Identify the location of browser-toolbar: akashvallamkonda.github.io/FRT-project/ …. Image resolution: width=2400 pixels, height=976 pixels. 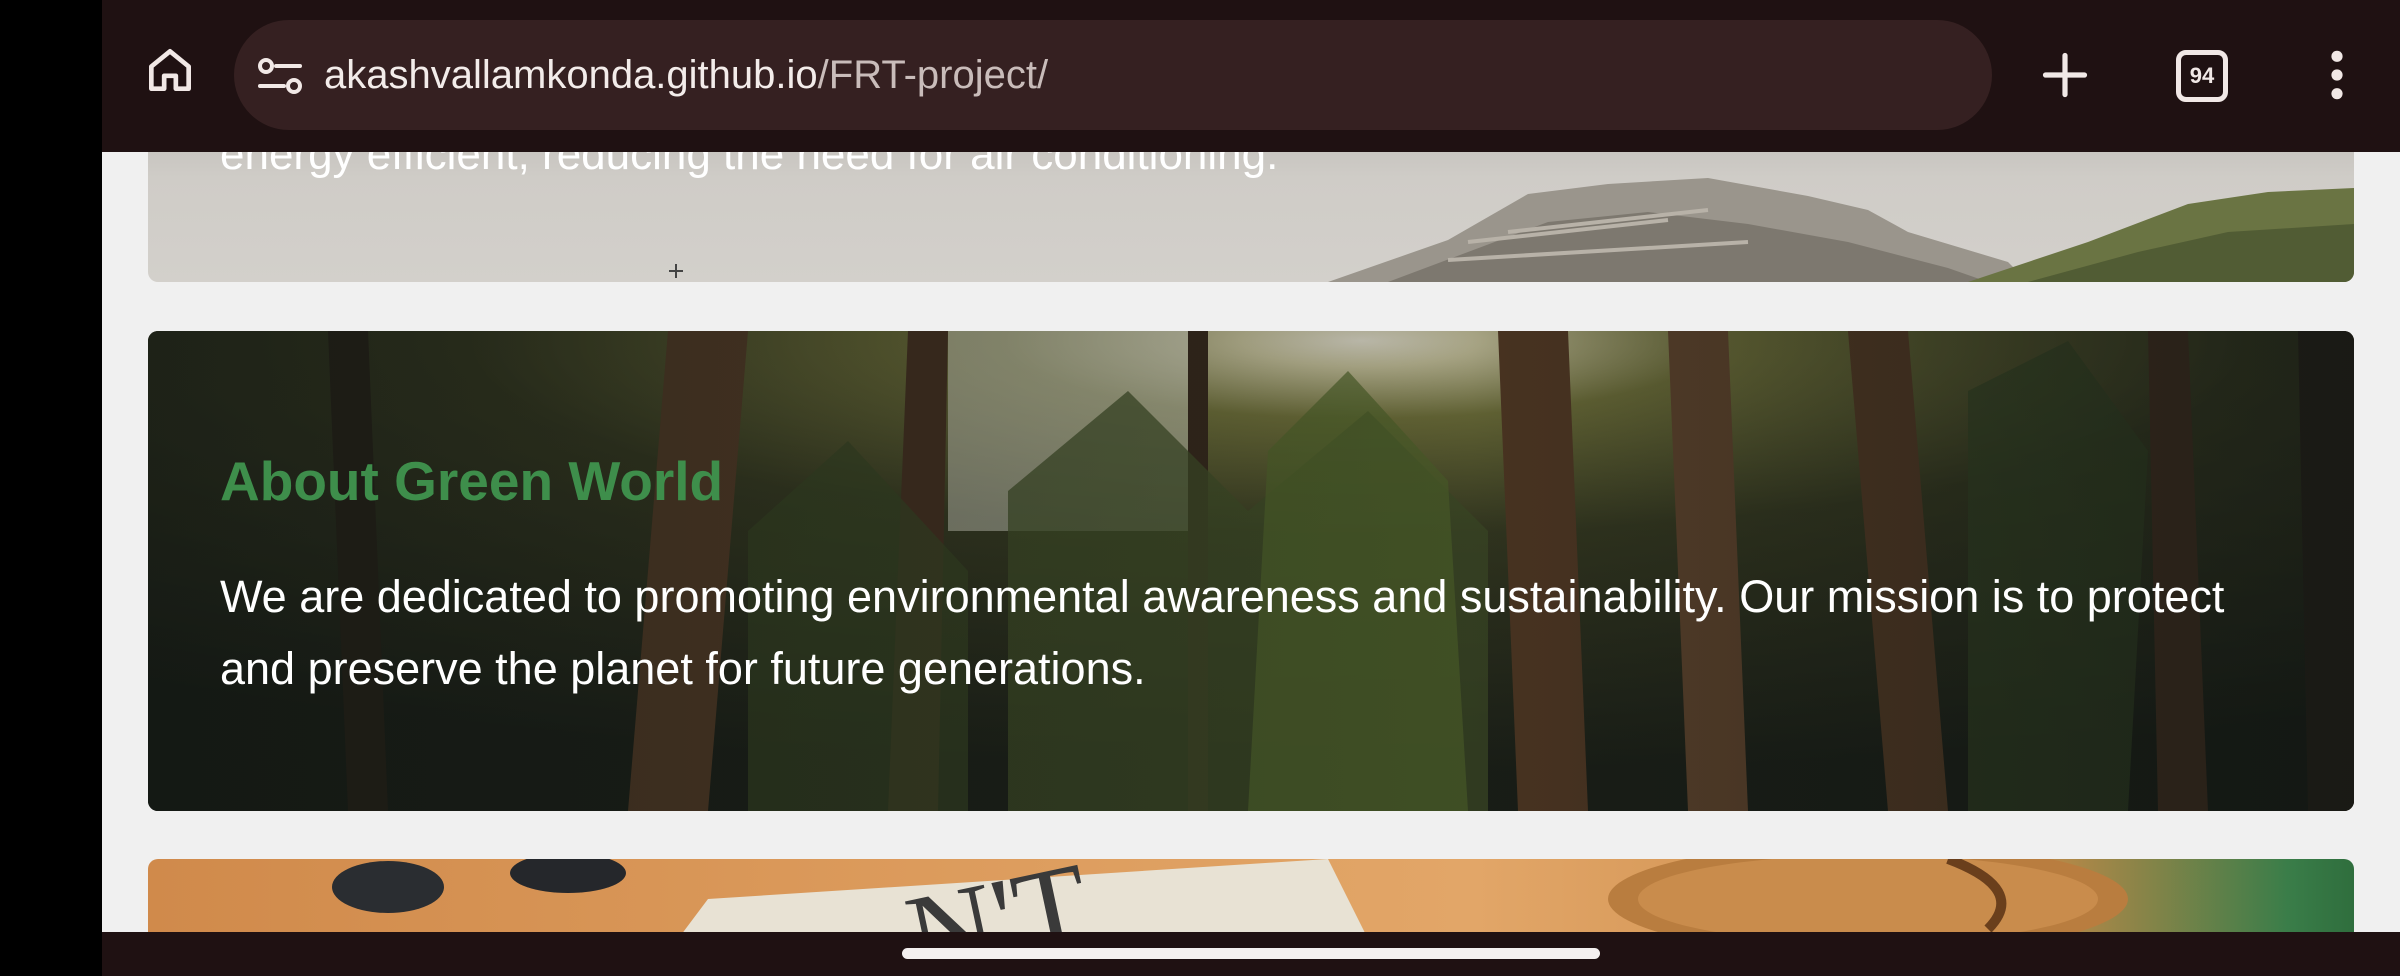
(1251, 76).